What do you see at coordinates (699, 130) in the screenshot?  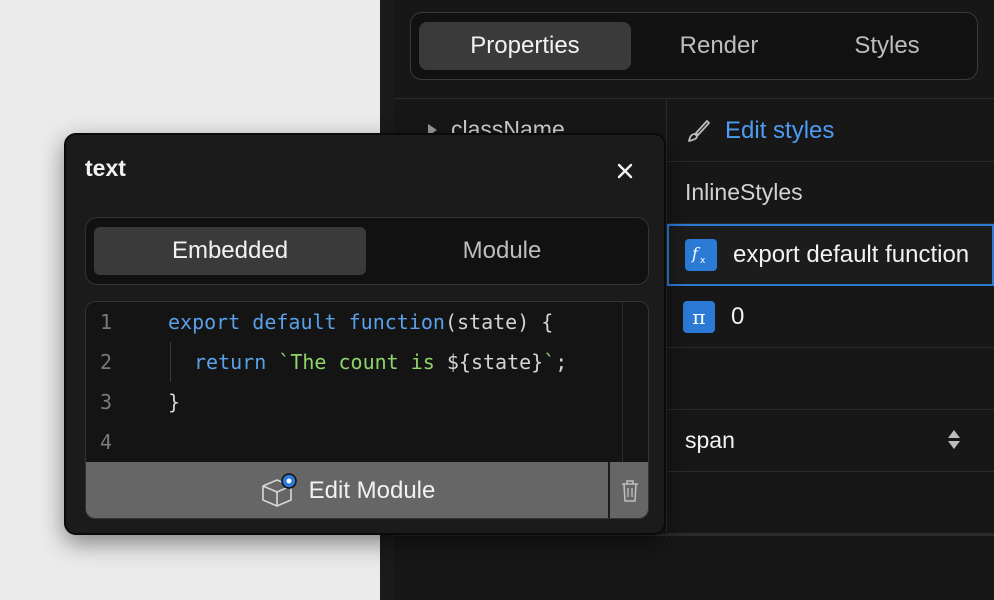 I see `brush-icon` at bounding box center [699, 130].